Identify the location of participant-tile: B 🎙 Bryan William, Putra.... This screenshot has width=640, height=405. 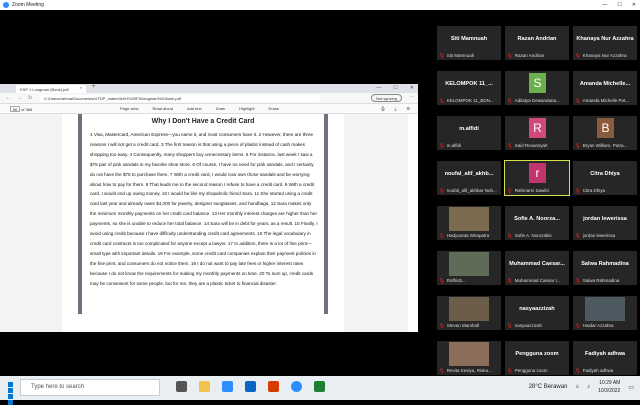
(605, 133).